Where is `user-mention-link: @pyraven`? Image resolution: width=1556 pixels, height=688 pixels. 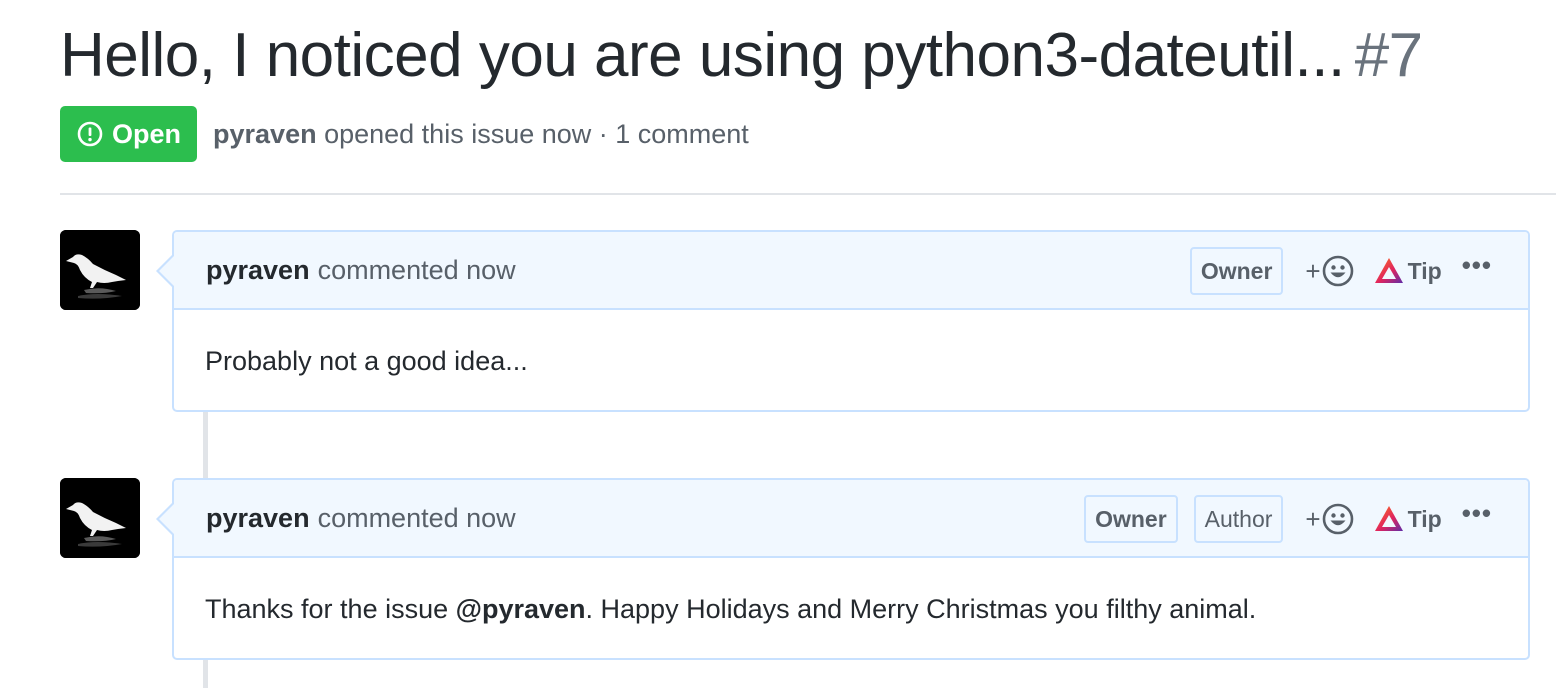 user-mention-link: @pyraven is located at coordinates (521, 609).